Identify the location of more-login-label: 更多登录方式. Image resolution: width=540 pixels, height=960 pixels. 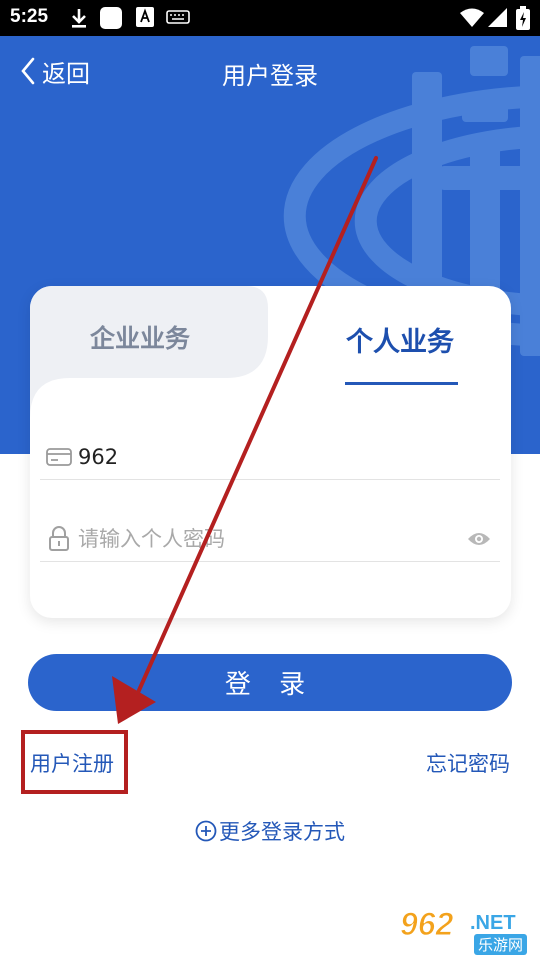
(282, 832).